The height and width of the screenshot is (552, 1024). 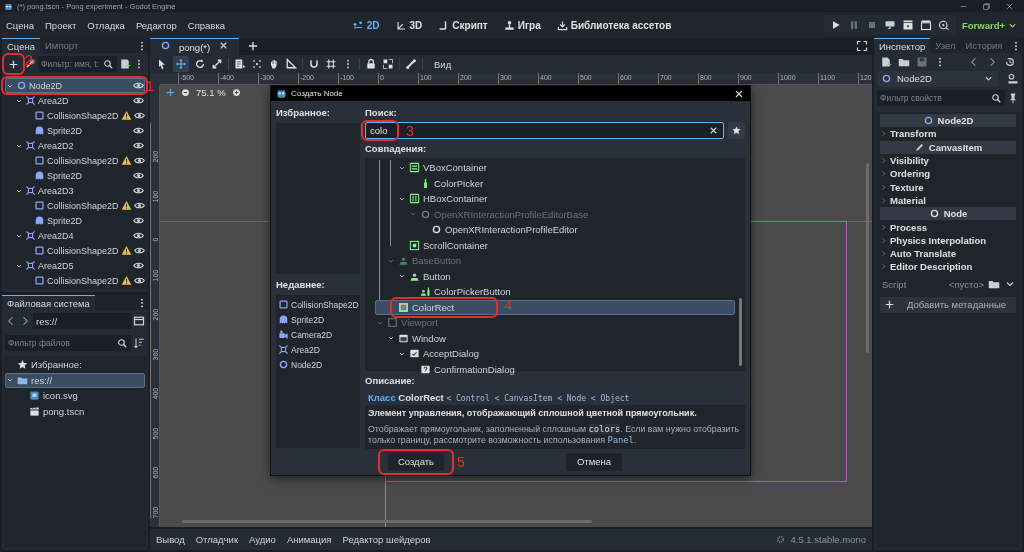 What do you see at coordinates (20, 25) in the screenshot?
I see `menu-item: Сцена` at bounding box center [20, 25].